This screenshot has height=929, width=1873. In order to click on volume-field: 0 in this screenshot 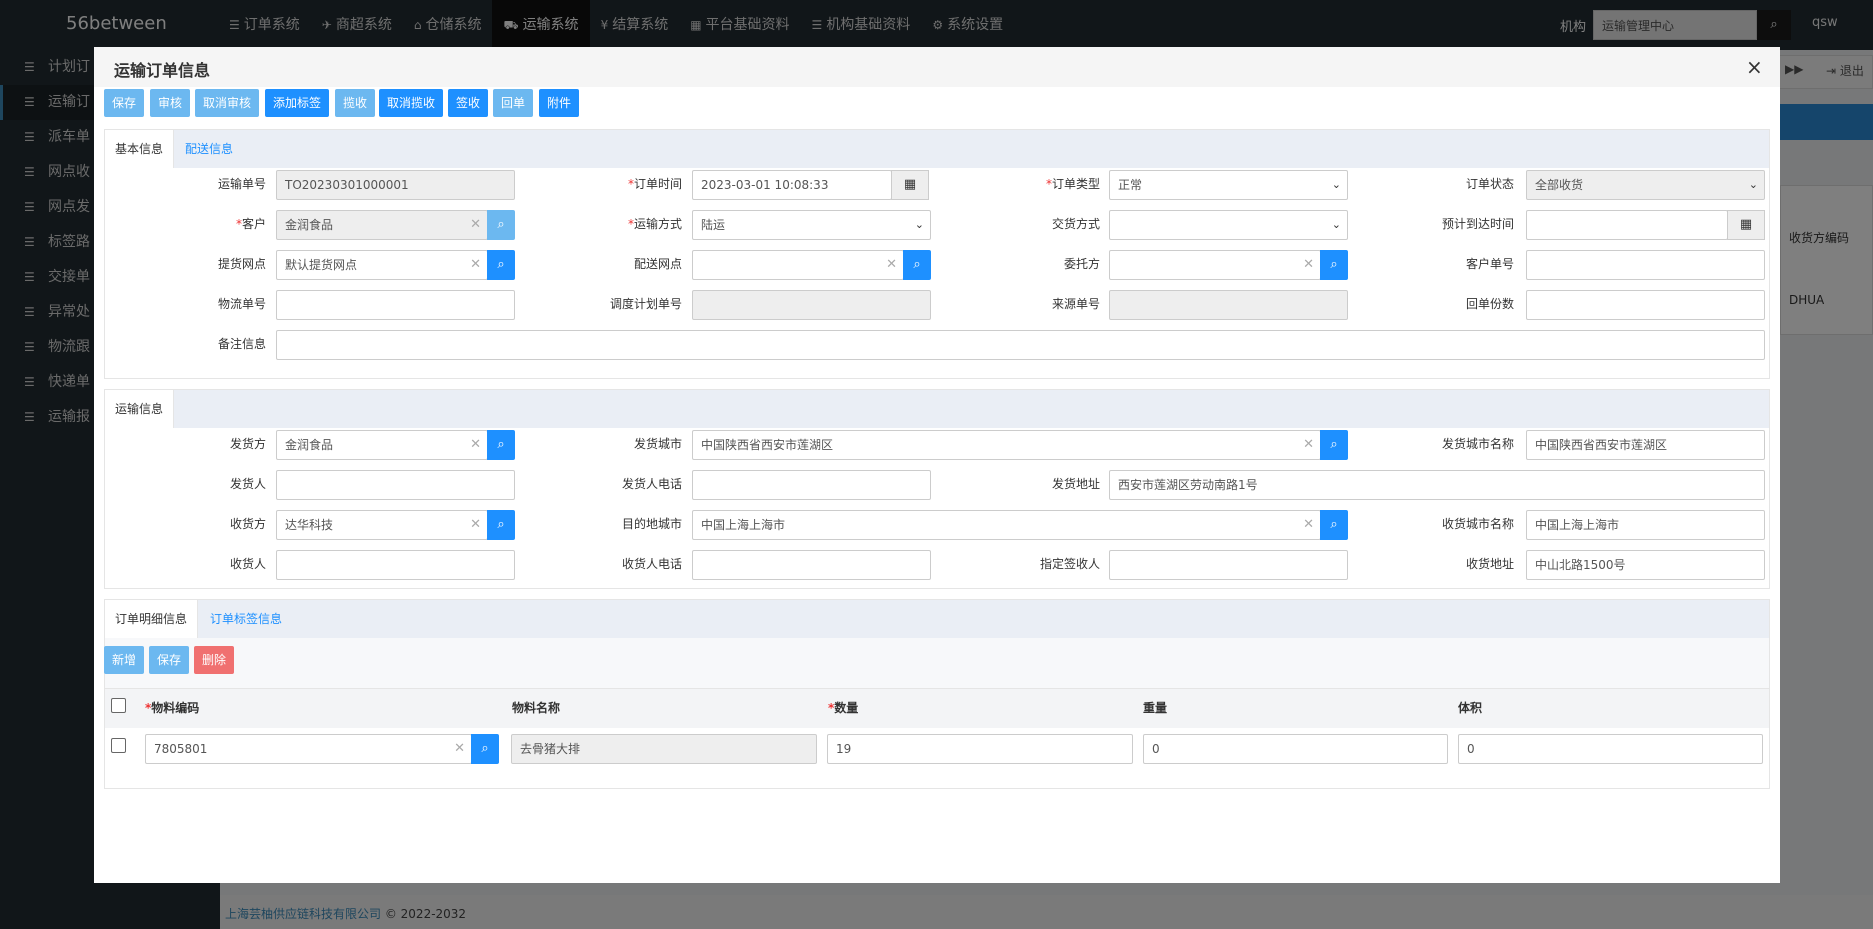, I will do `click(1610, 749)`.